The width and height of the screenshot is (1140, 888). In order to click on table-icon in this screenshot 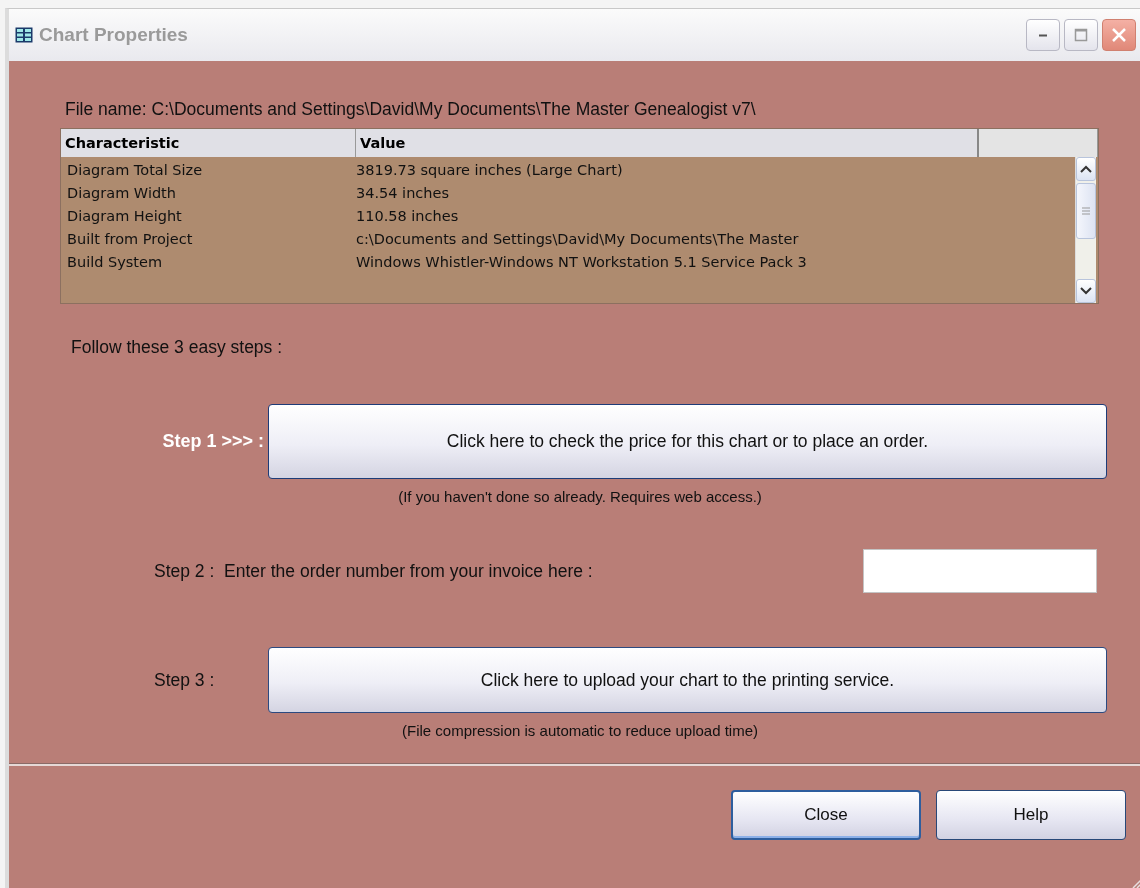, I will do `click(24, 35)`.